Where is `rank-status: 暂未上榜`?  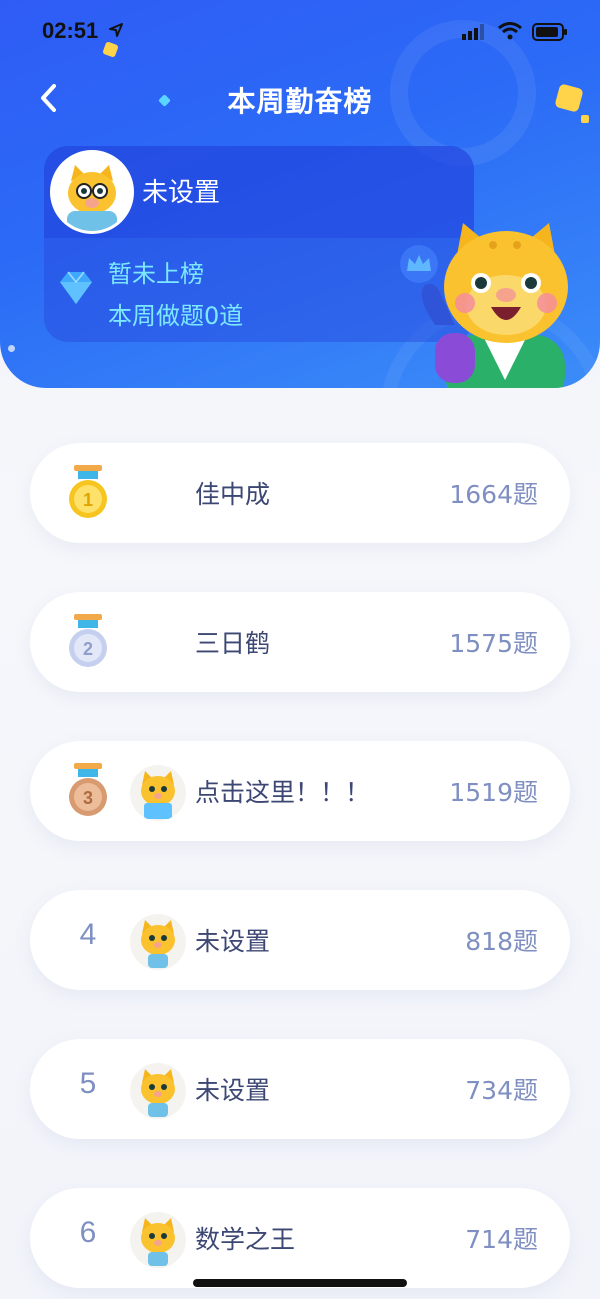
rank-status: 暂未上榜 is located at coordinates (156, 274).